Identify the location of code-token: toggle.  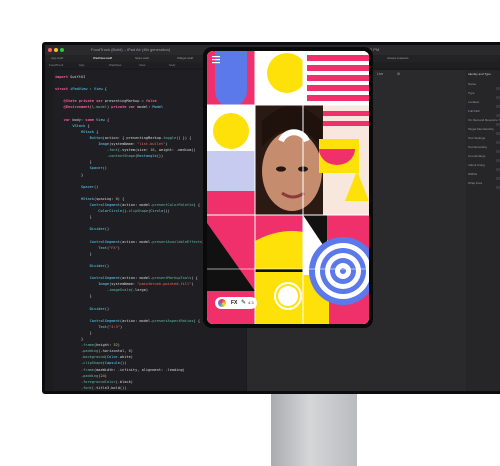
(170, 137).